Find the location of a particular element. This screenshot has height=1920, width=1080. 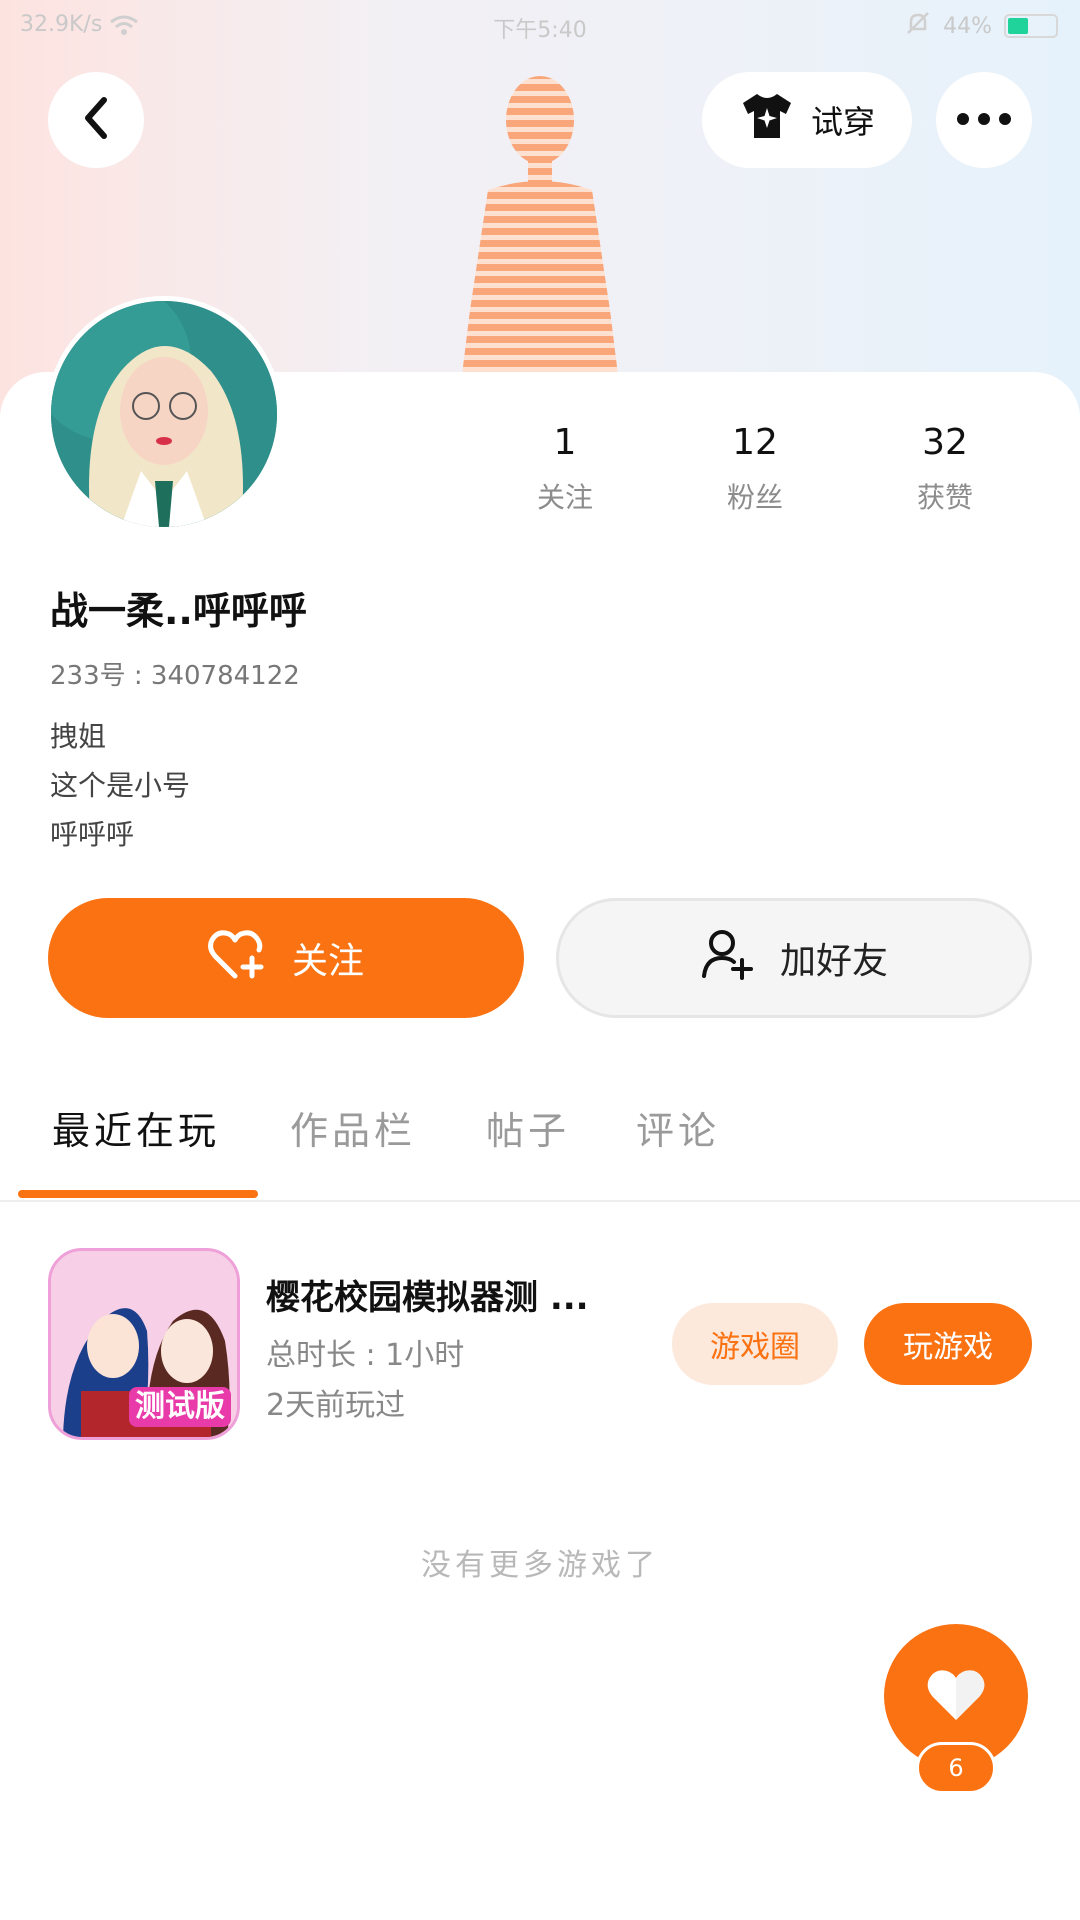

bio-line: 呼呼呼 is located at coordinates (92, 834).